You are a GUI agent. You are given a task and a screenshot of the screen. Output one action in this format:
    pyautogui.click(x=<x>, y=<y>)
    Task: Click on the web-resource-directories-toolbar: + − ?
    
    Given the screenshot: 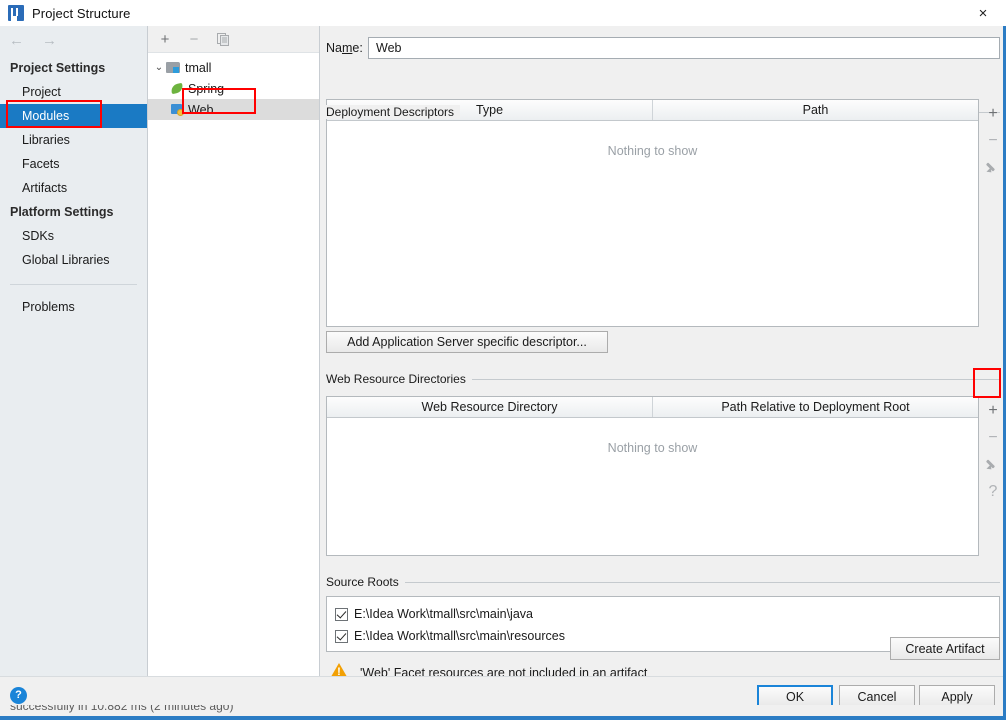 What is the action you would take?
    pyautogui.click(x=993, y=451)
    